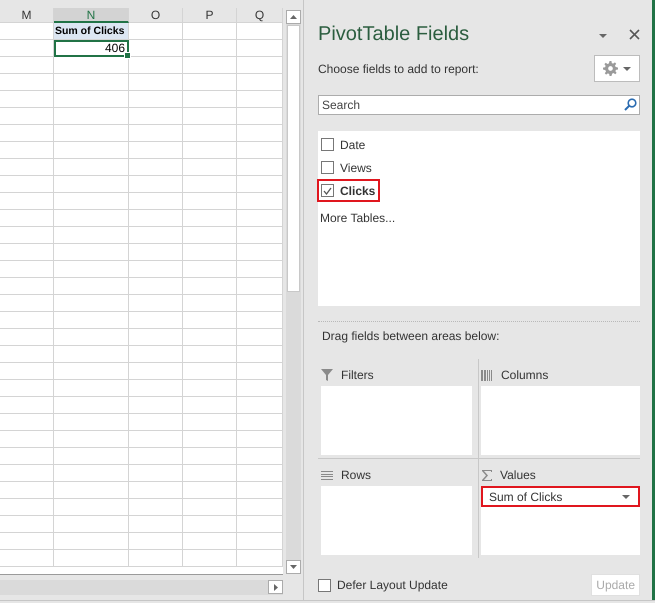 Image resolution: width=655 pixels, height=603 pixels. Describe the element at coordinates (486, 475) in the screenshot. I see `sigma-icon` at that location.